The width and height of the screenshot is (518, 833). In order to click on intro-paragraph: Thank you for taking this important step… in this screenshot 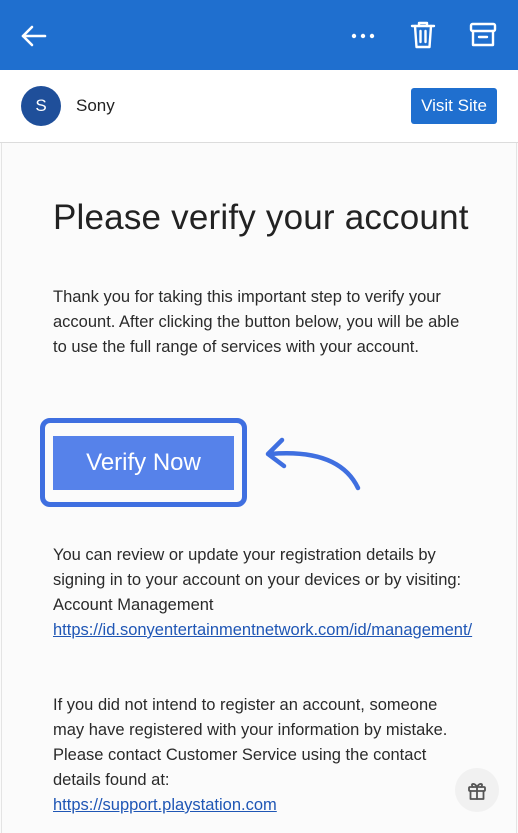, I will do `click(256, 322)`.